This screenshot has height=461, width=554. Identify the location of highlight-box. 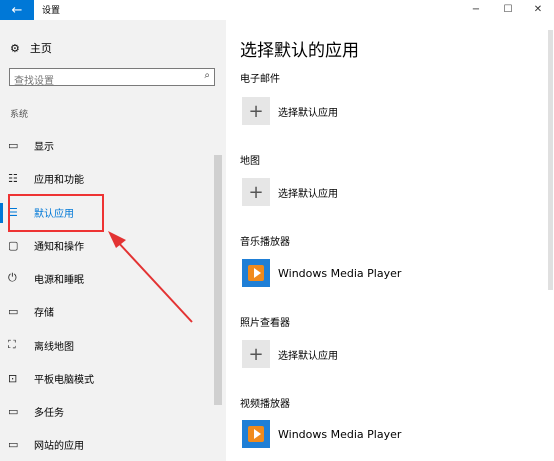
(56, 213).